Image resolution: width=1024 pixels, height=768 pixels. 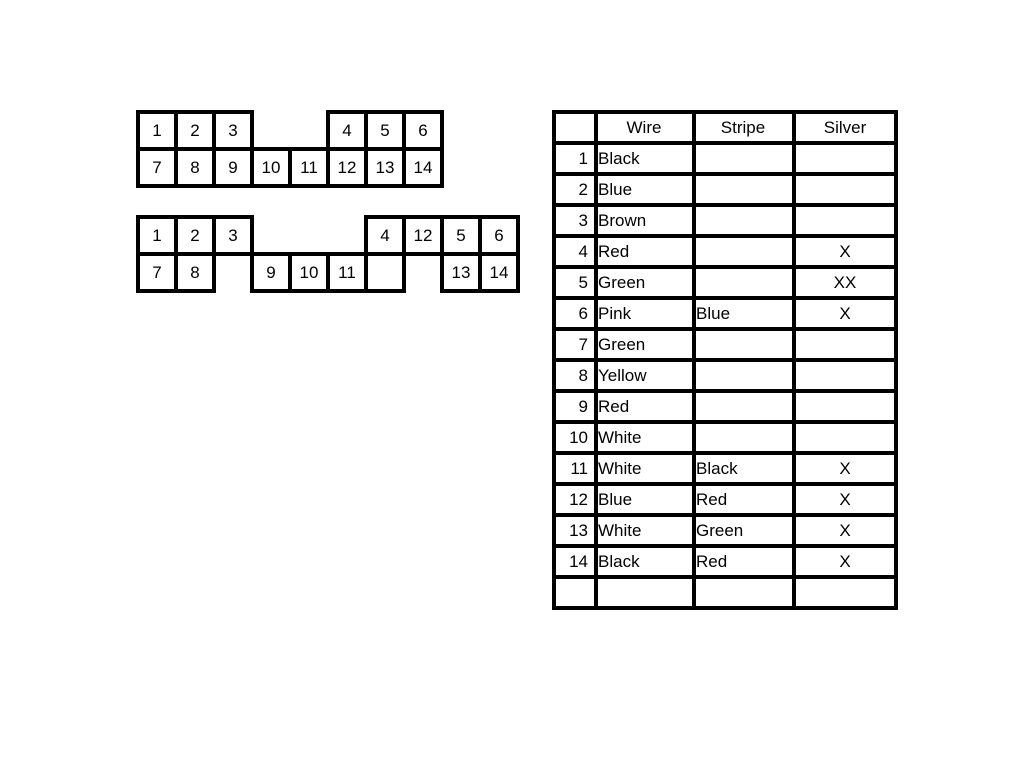 What do you see at coordinates (645, 282) in the screenshot?
I see `wire-color: Green` at bounding box center [645, 282].